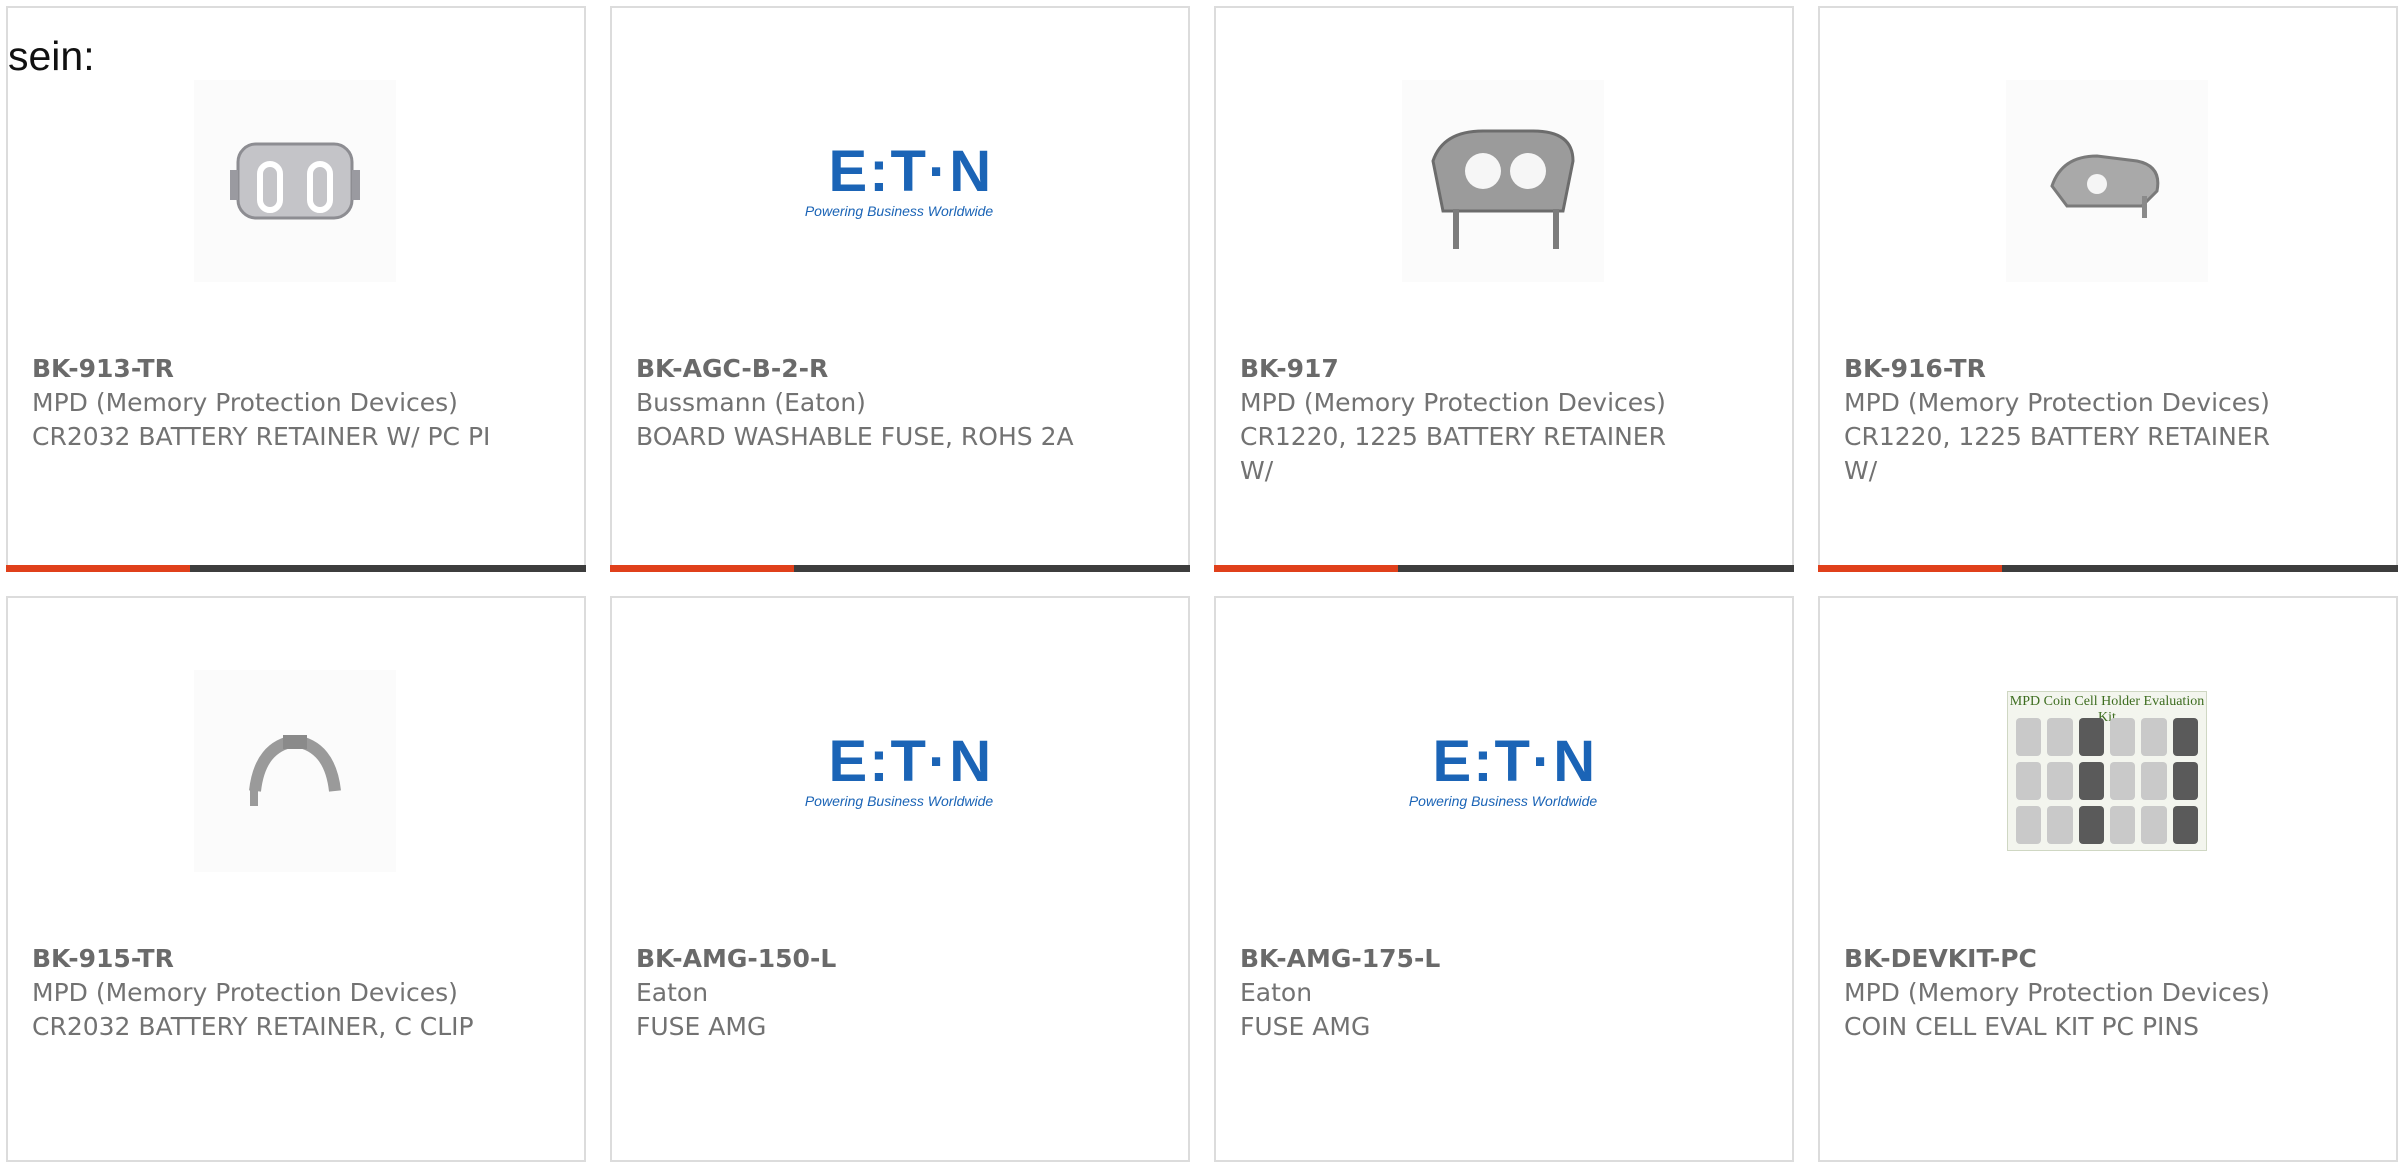  What do you see at coordinates (51, 56) in the screenshot?
I see `intro-text: sein:` at bounding box center [51, 56].